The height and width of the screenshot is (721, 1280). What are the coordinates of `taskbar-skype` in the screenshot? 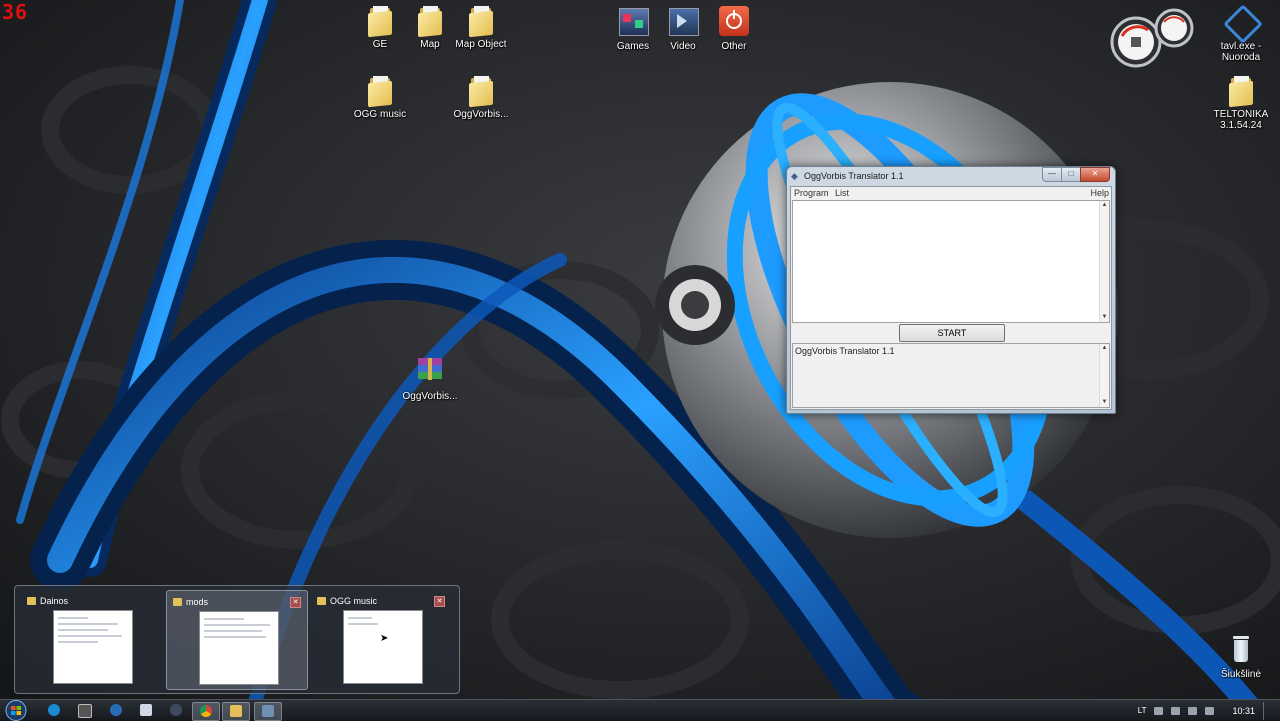 It's located at (54, 710).